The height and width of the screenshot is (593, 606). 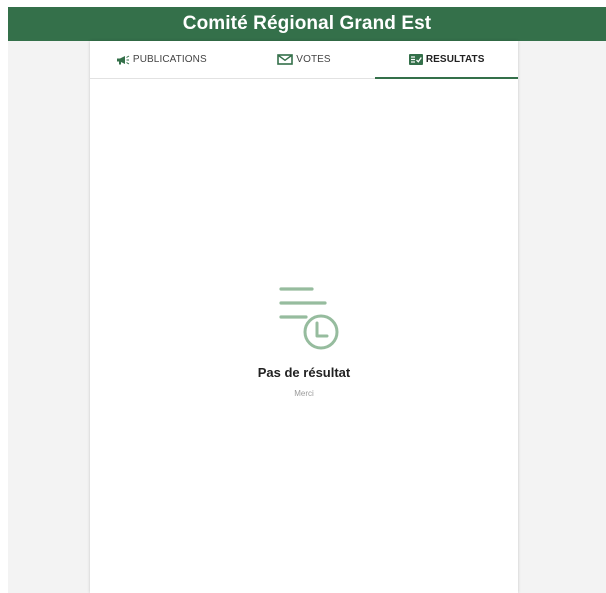 I want to click on app-title: Comité Régional Grand Est, so click(x=307, y=23).